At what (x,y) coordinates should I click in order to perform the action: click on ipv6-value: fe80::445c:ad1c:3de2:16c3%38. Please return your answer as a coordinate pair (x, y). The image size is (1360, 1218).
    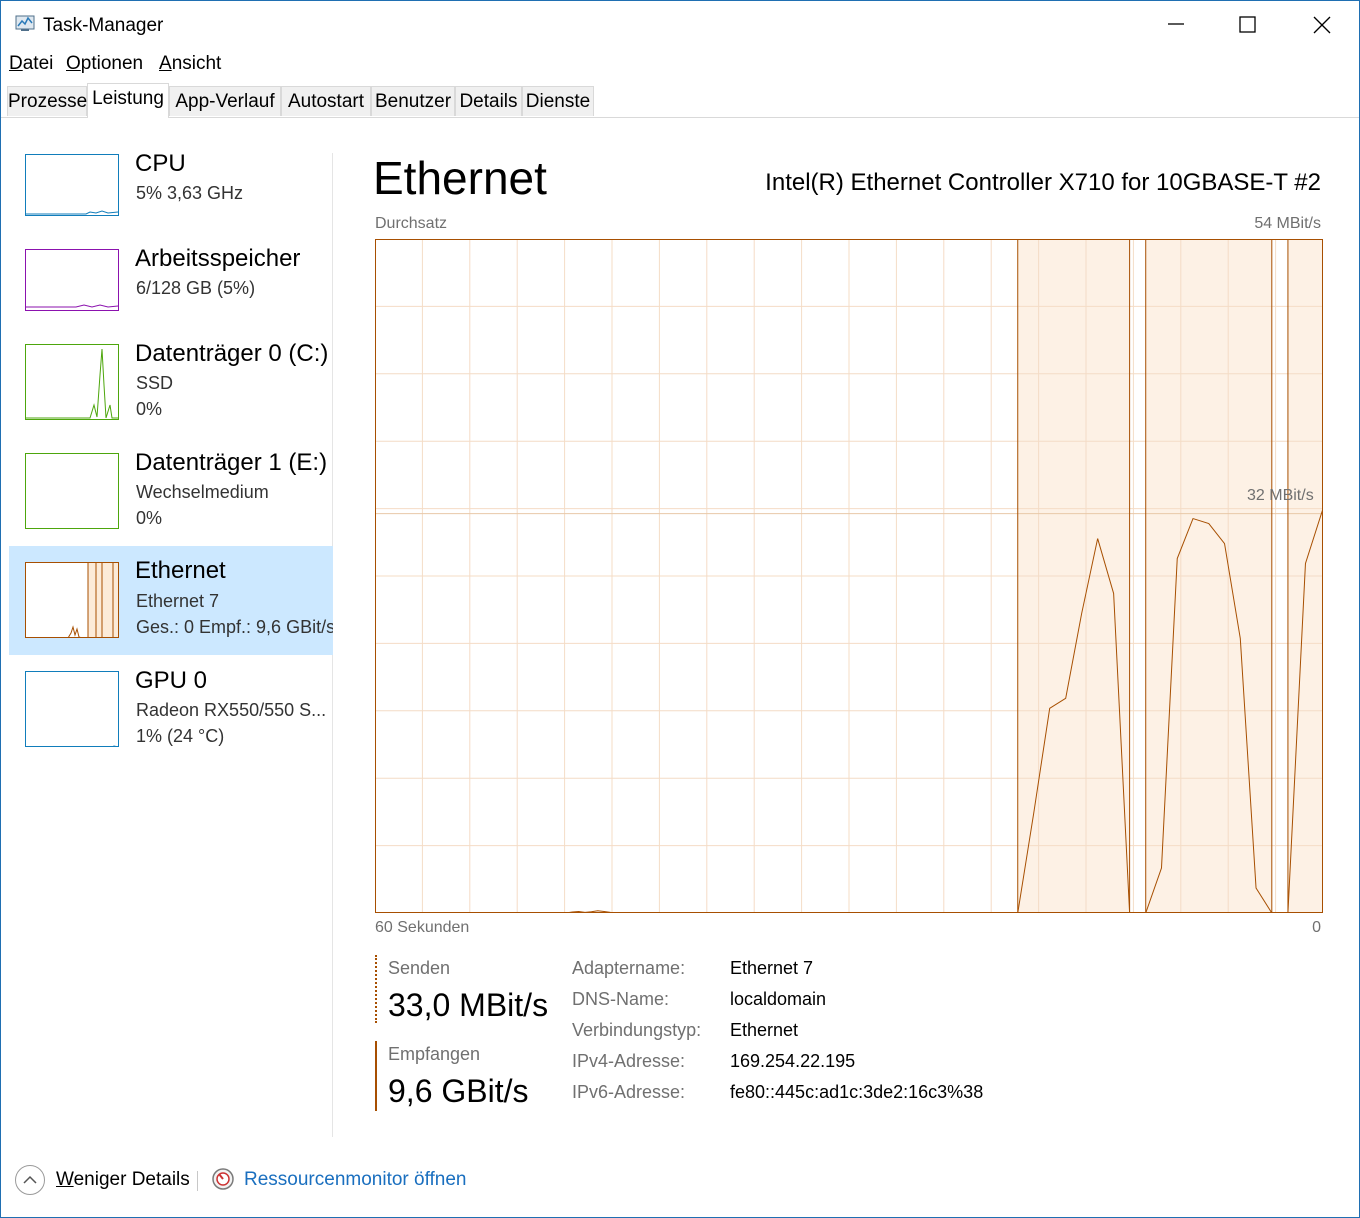
    Looking at the image, I should click on (857, 1092).